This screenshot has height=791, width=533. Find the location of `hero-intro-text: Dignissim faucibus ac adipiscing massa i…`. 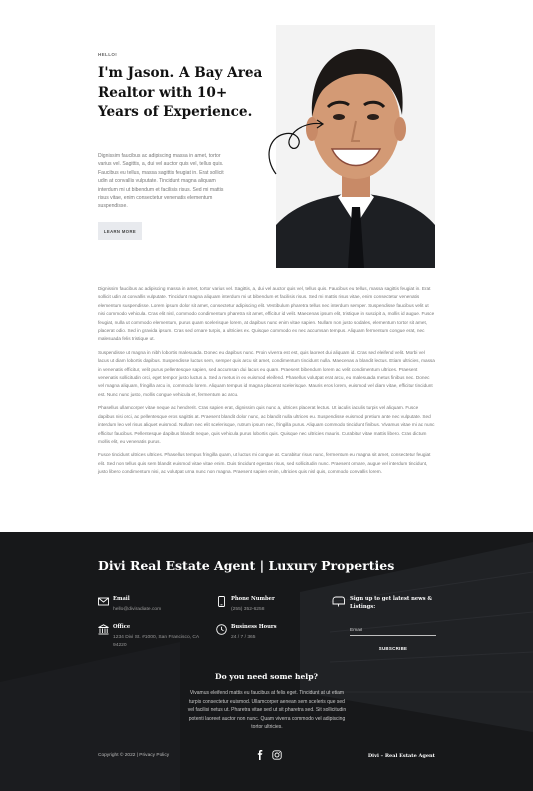

hero-intro-text: Dignissim faucibus ac adipiscing massa i… is located at coordinates (161, 181).